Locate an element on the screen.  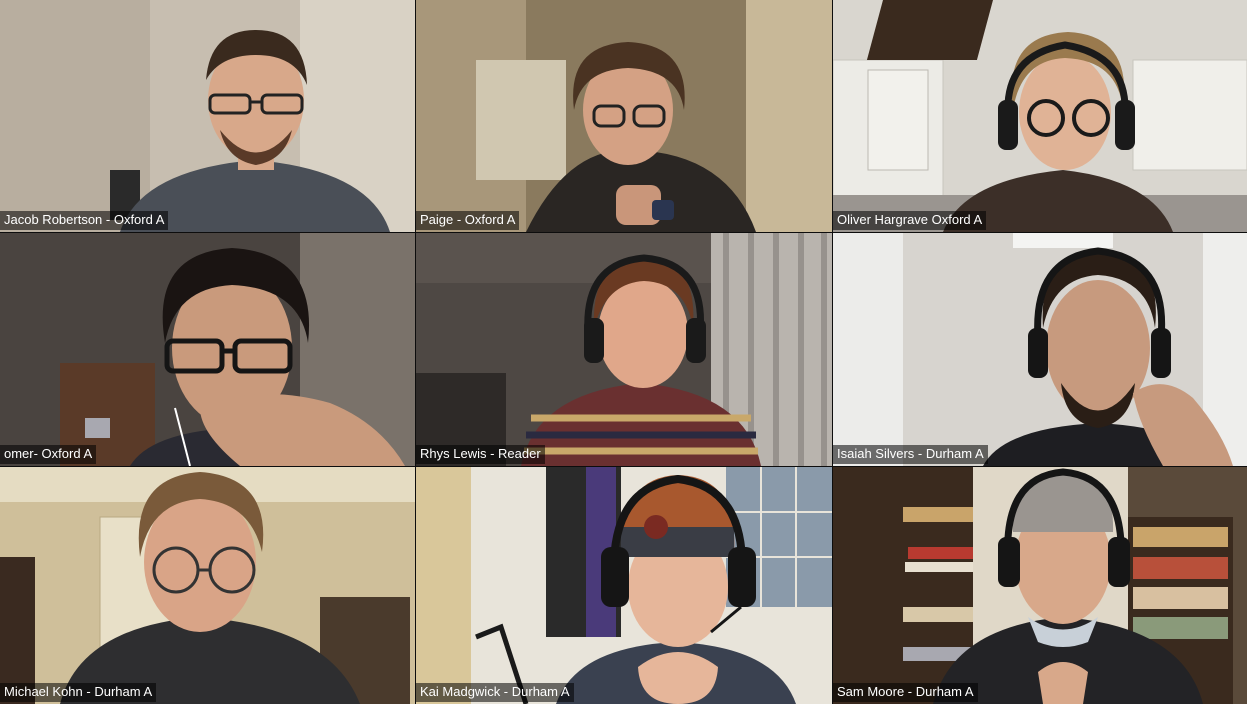
video-tile: omer- Oxford A is located at coordinates (207, 349).